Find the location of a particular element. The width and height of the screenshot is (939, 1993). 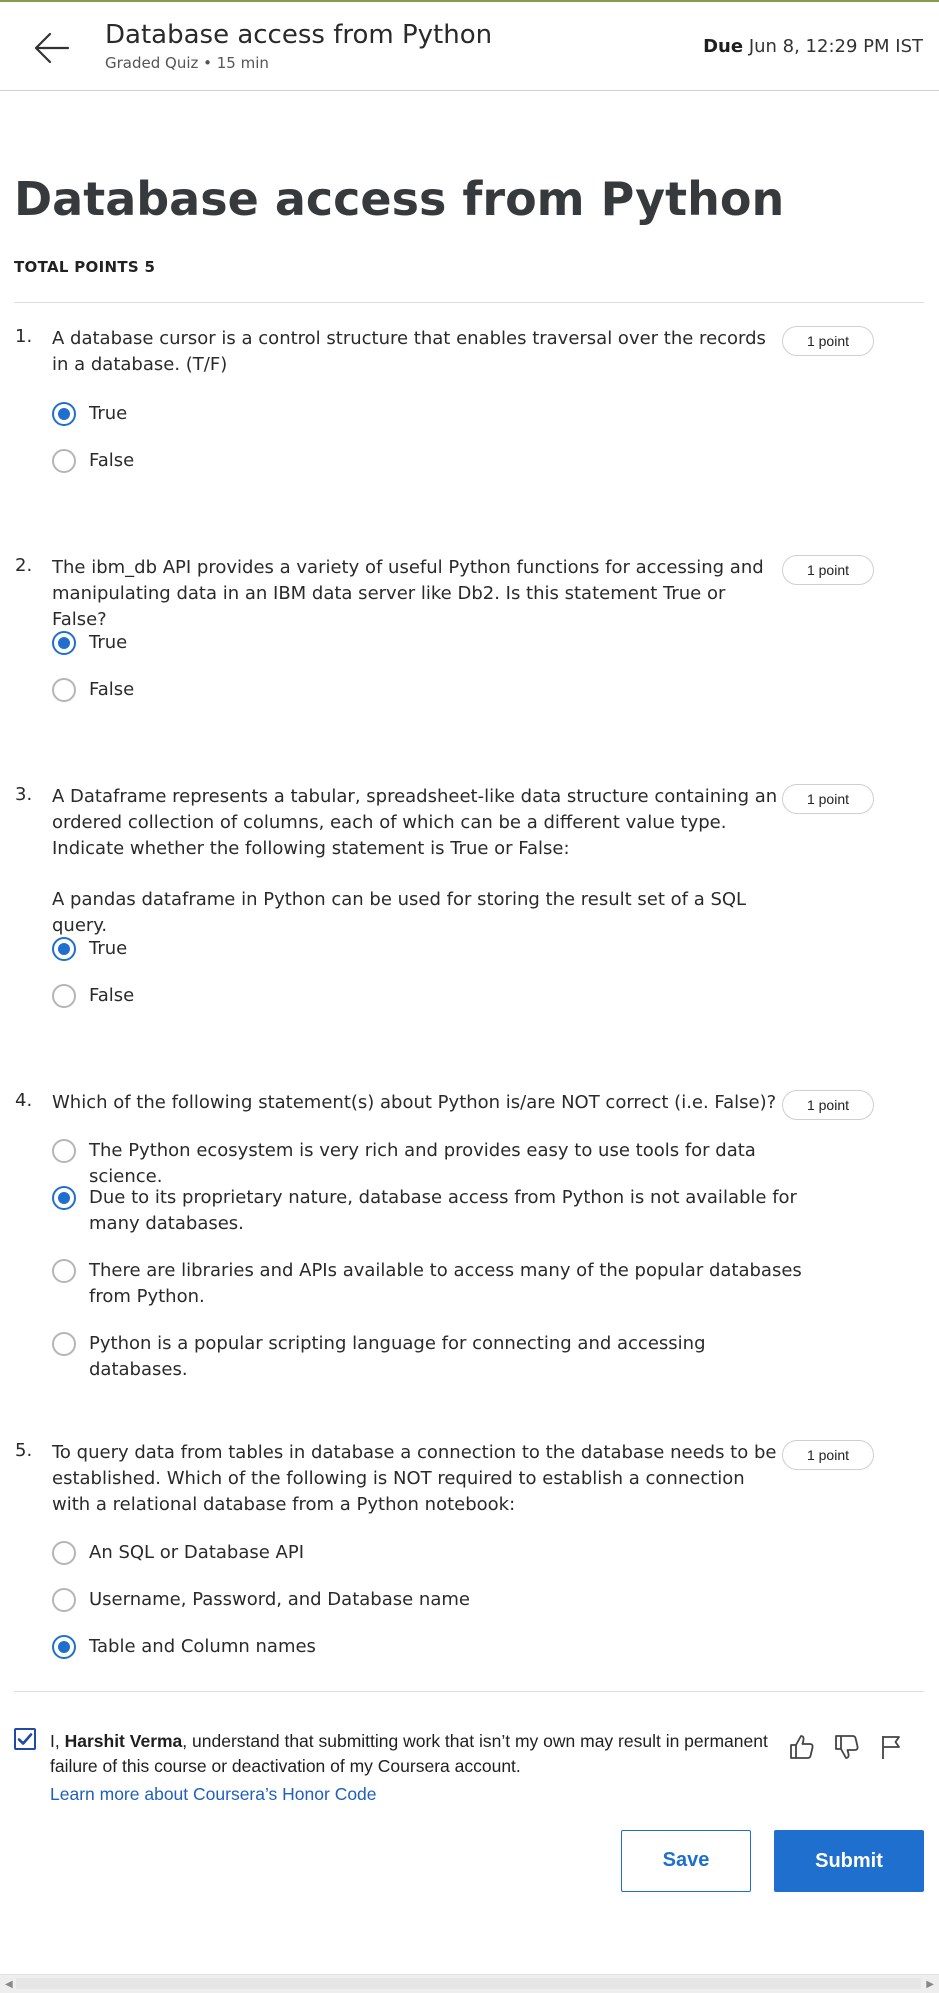

like-button is located at coordinates (802, 1747).